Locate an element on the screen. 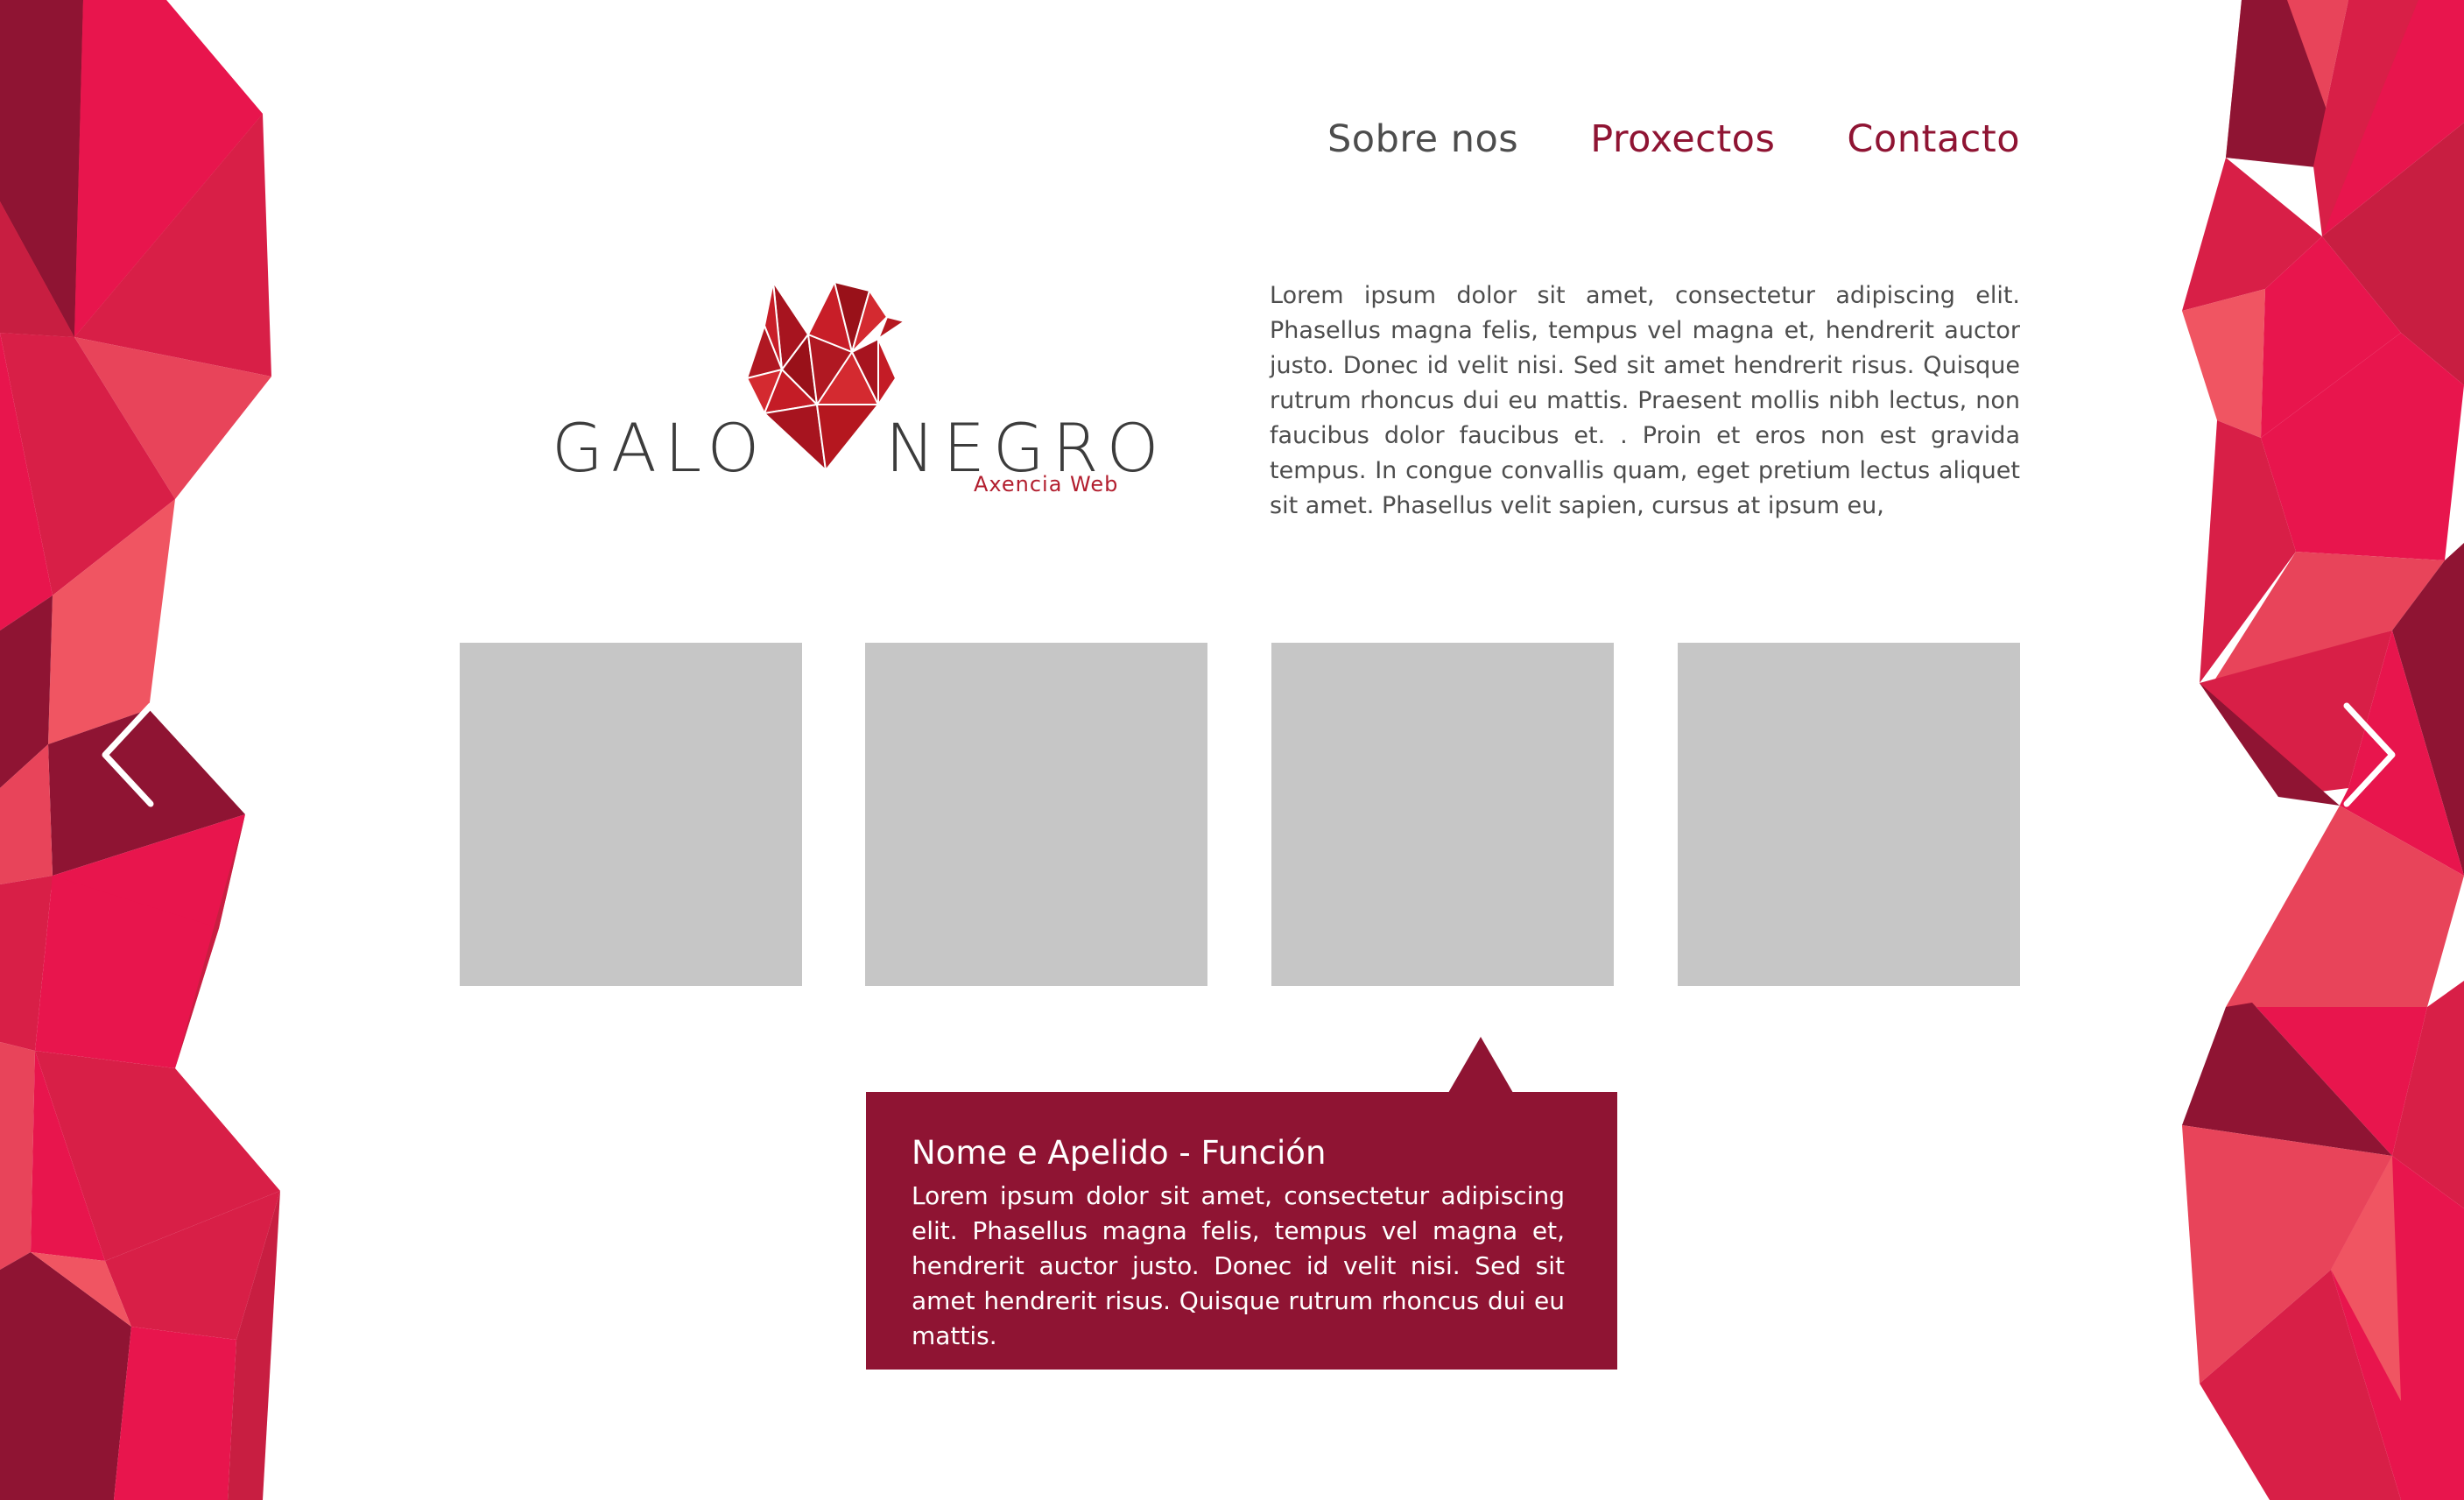 Image resolution: width=2464 pixels, height=1500 pixels. caption-title: Nome e Apelido - Función is located at coordinates (1120, 1153).